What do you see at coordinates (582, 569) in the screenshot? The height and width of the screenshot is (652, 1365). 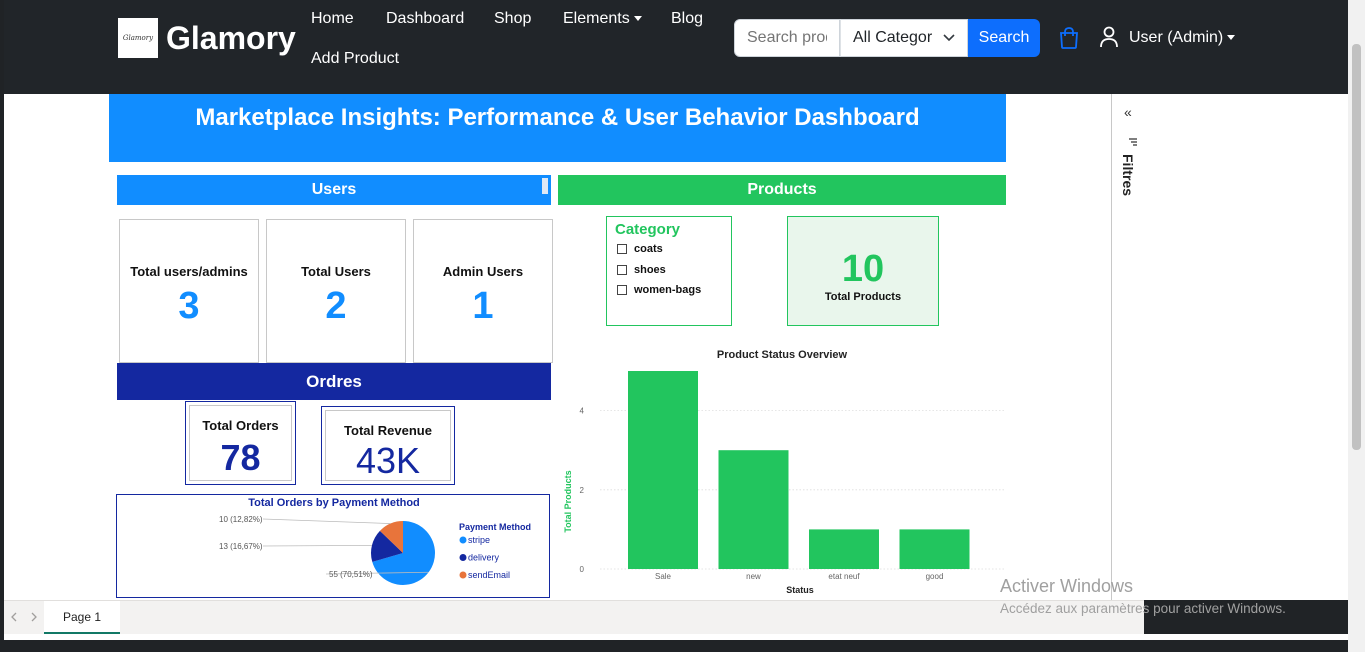 I see `y-tick-label: 0` at bounding box center [582, 569].